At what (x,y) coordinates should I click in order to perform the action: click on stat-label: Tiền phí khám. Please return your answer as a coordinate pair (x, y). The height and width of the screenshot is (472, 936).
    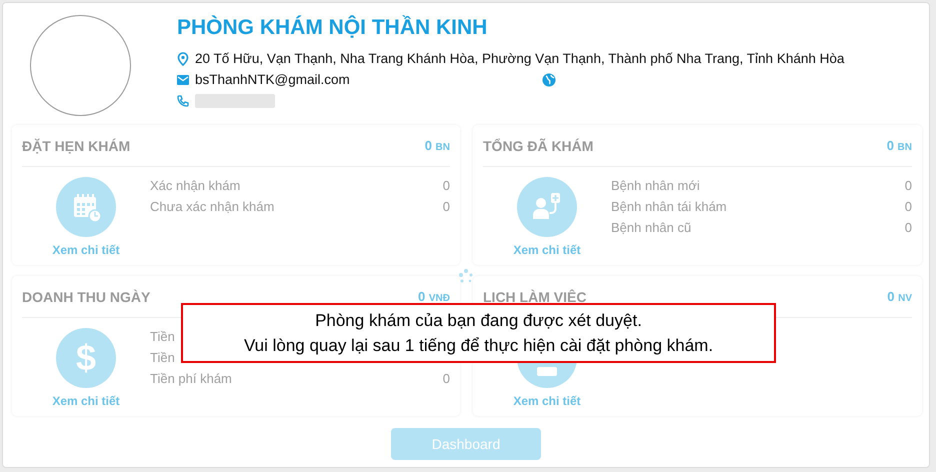
    Looking at the image, I should click on (191, 379).